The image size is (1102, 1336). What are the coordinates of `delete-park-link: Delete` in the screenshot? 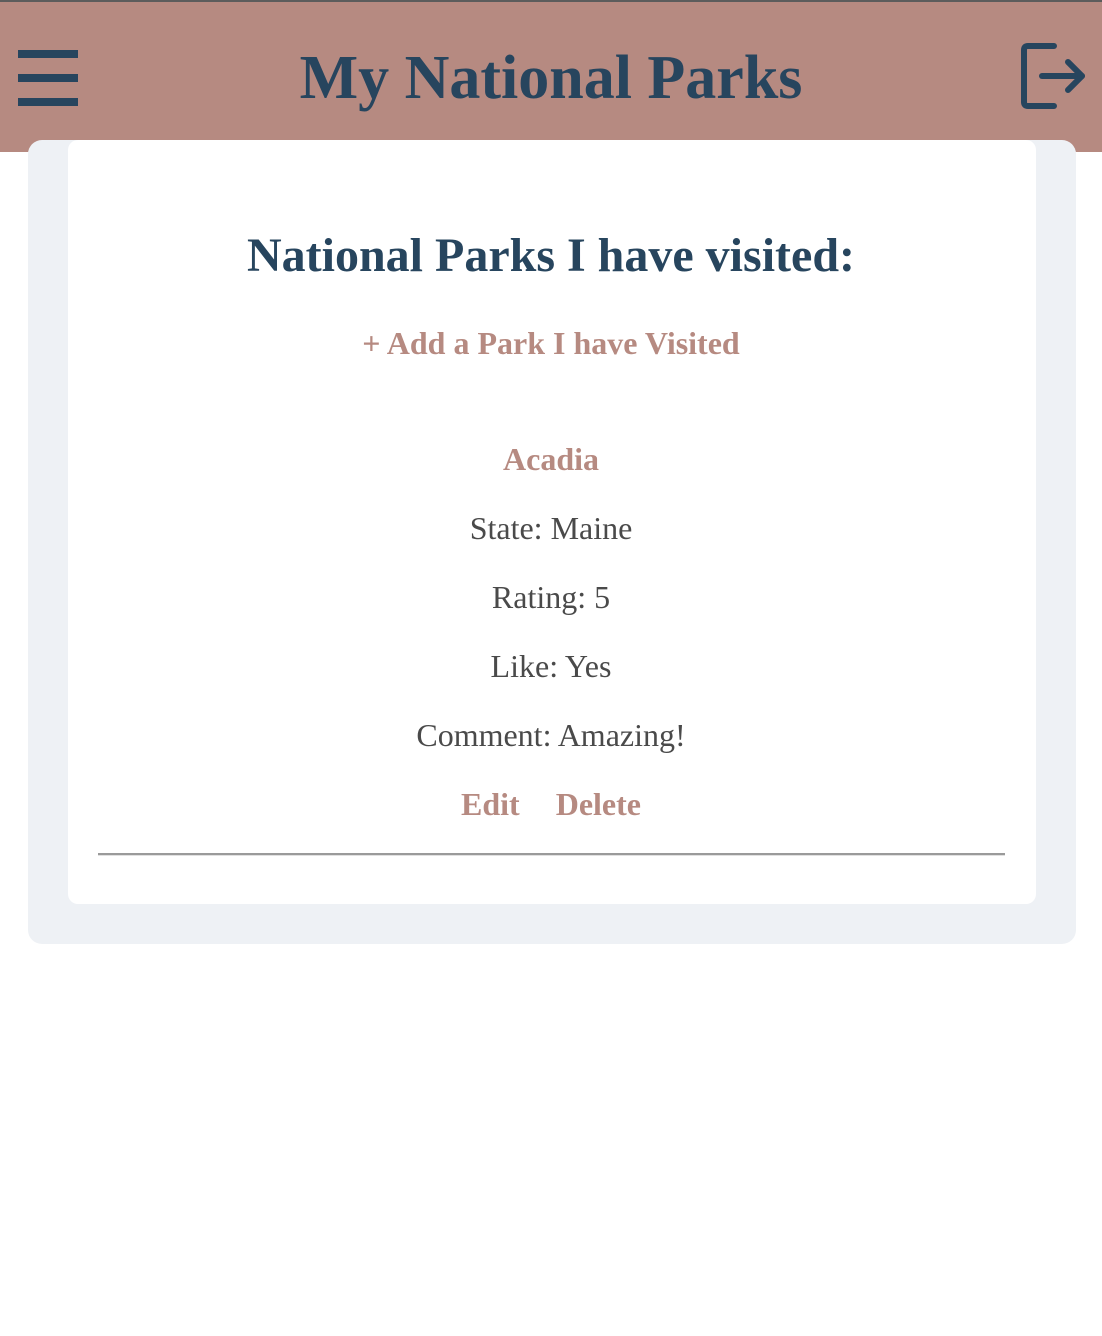 It's located at (598, 804).